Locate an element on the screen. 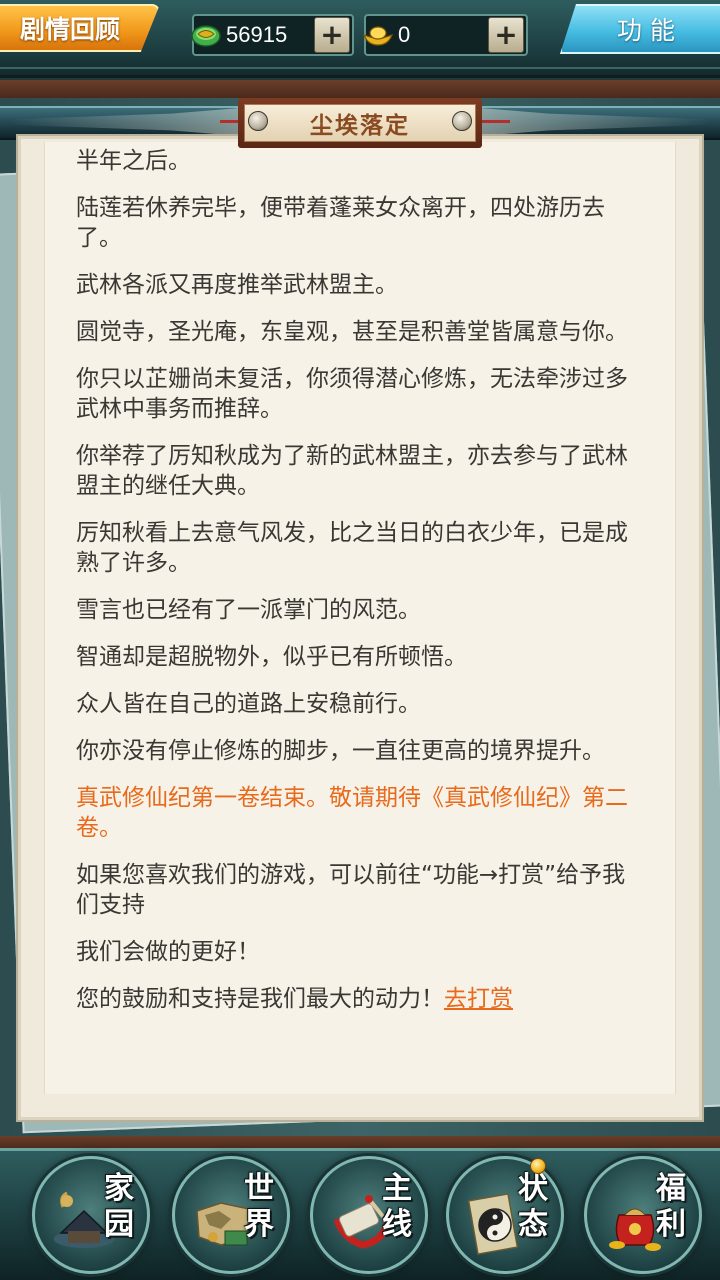 This screenshot has width=720, height=1280. nav-world-button: 世界 is located at coordinates (231, 1215).